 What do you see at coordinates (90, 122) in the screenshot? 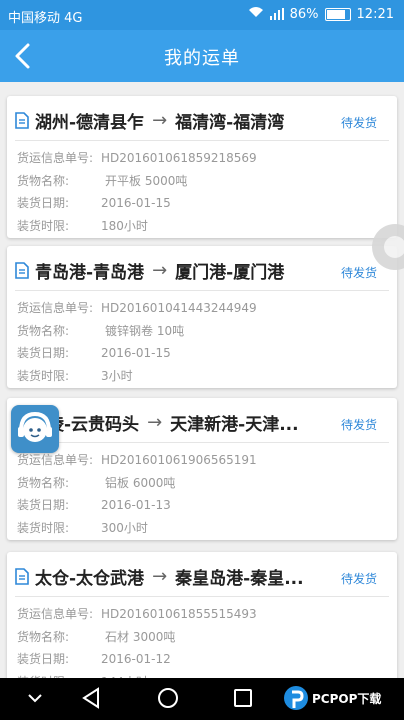
I see `route-origin: 湖州-德清县乍` at bounding box center [90, 122].